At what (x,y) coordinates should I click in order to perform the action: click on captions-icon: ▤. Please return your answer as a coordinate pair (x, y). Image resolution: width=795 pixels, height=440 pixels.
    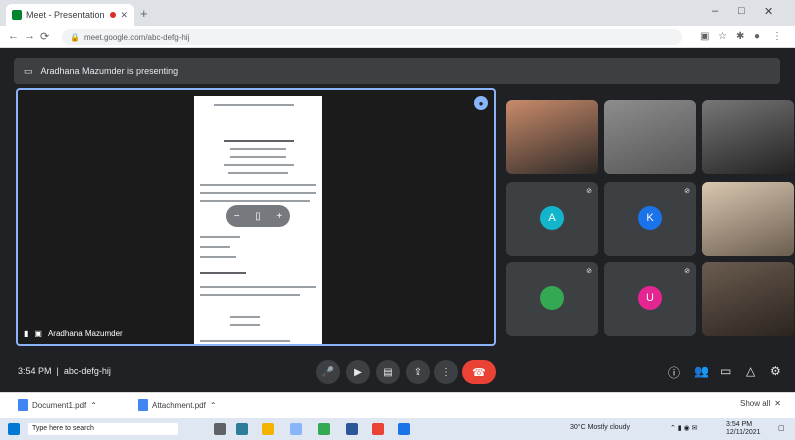
    Looking at the image, I should click on (388, 372).